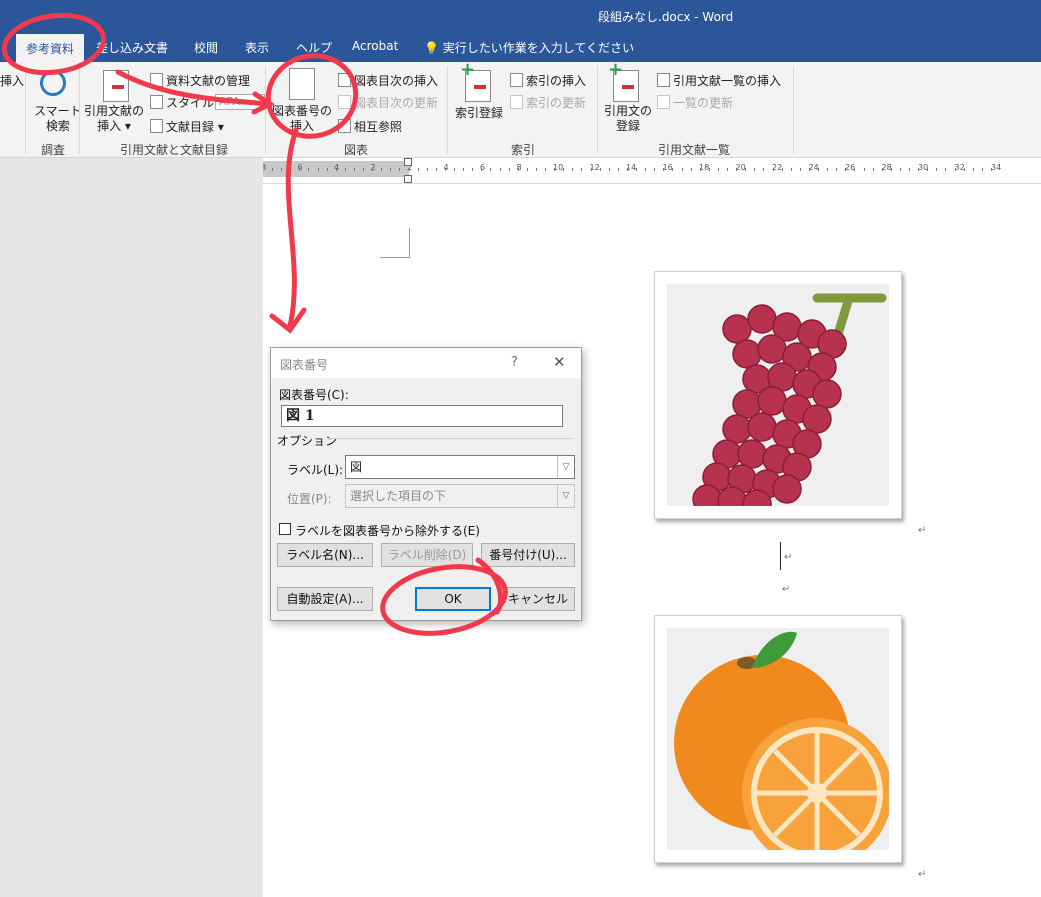 The width and height of the screenshot is (1041, 897). Describe the element at coordinates (50, 48) in the screenshot. I see `tab-references: 参考資料` at that location.